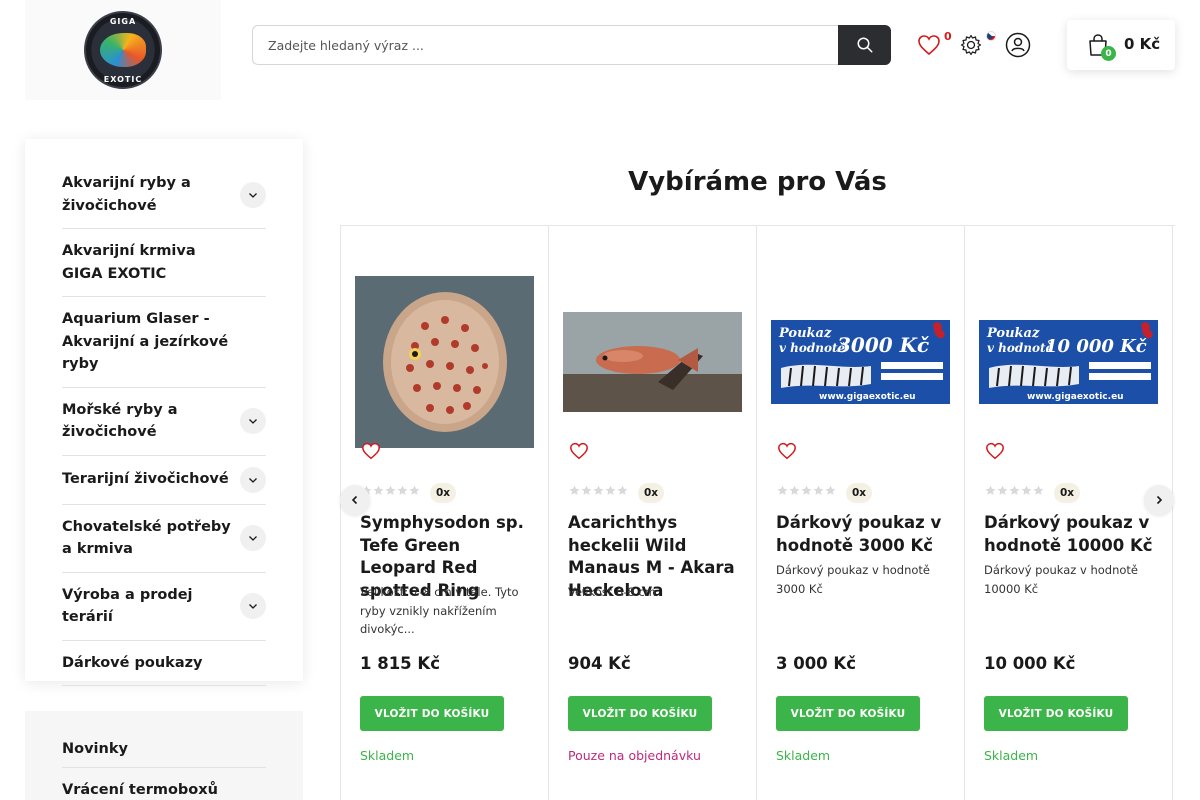 This screenshot has height=800, width=1200. I want to click on sidebar-category-item: Chovatelské potřeby a krmiva, so click(164, 539).